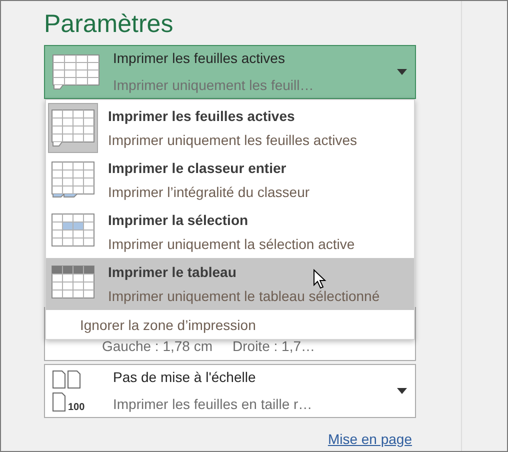 The image size is (508, 452). What do you see at coordinates (172, 272) in the screenshot?
I see `menu-item-title: Imprimer le tableau` at bounding box center [172, 272].